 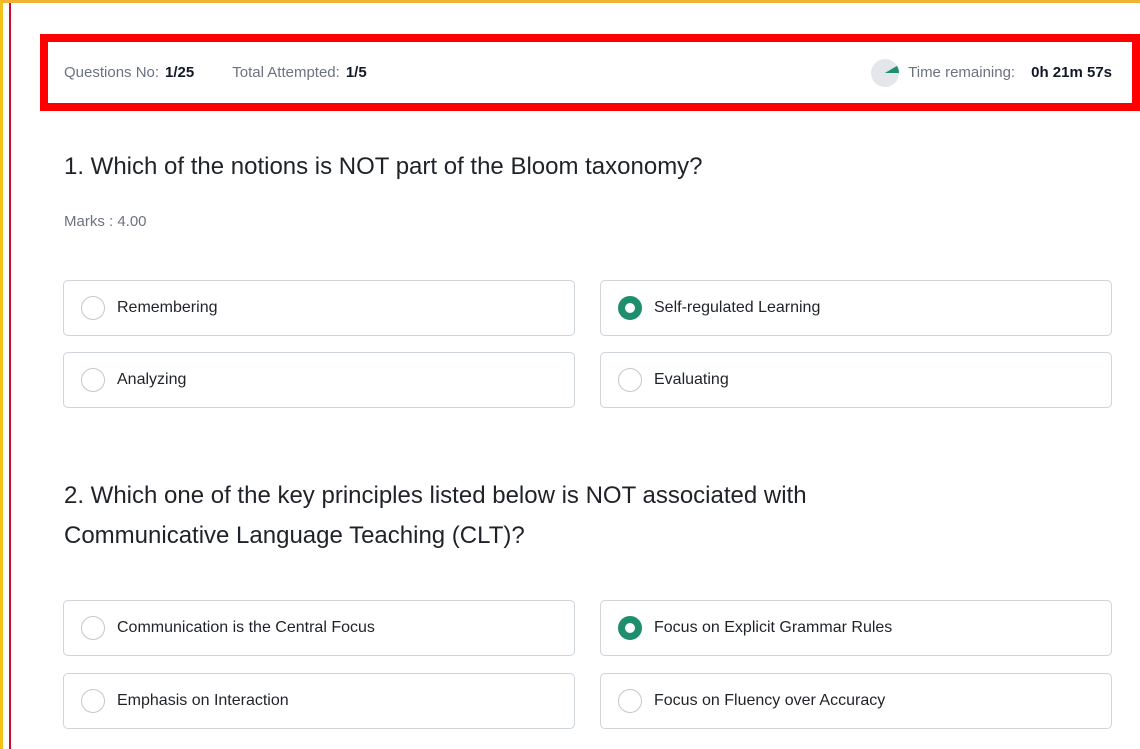 I want to click on q1-option-evaluating: Evaluating, so click(x=856, y=380).